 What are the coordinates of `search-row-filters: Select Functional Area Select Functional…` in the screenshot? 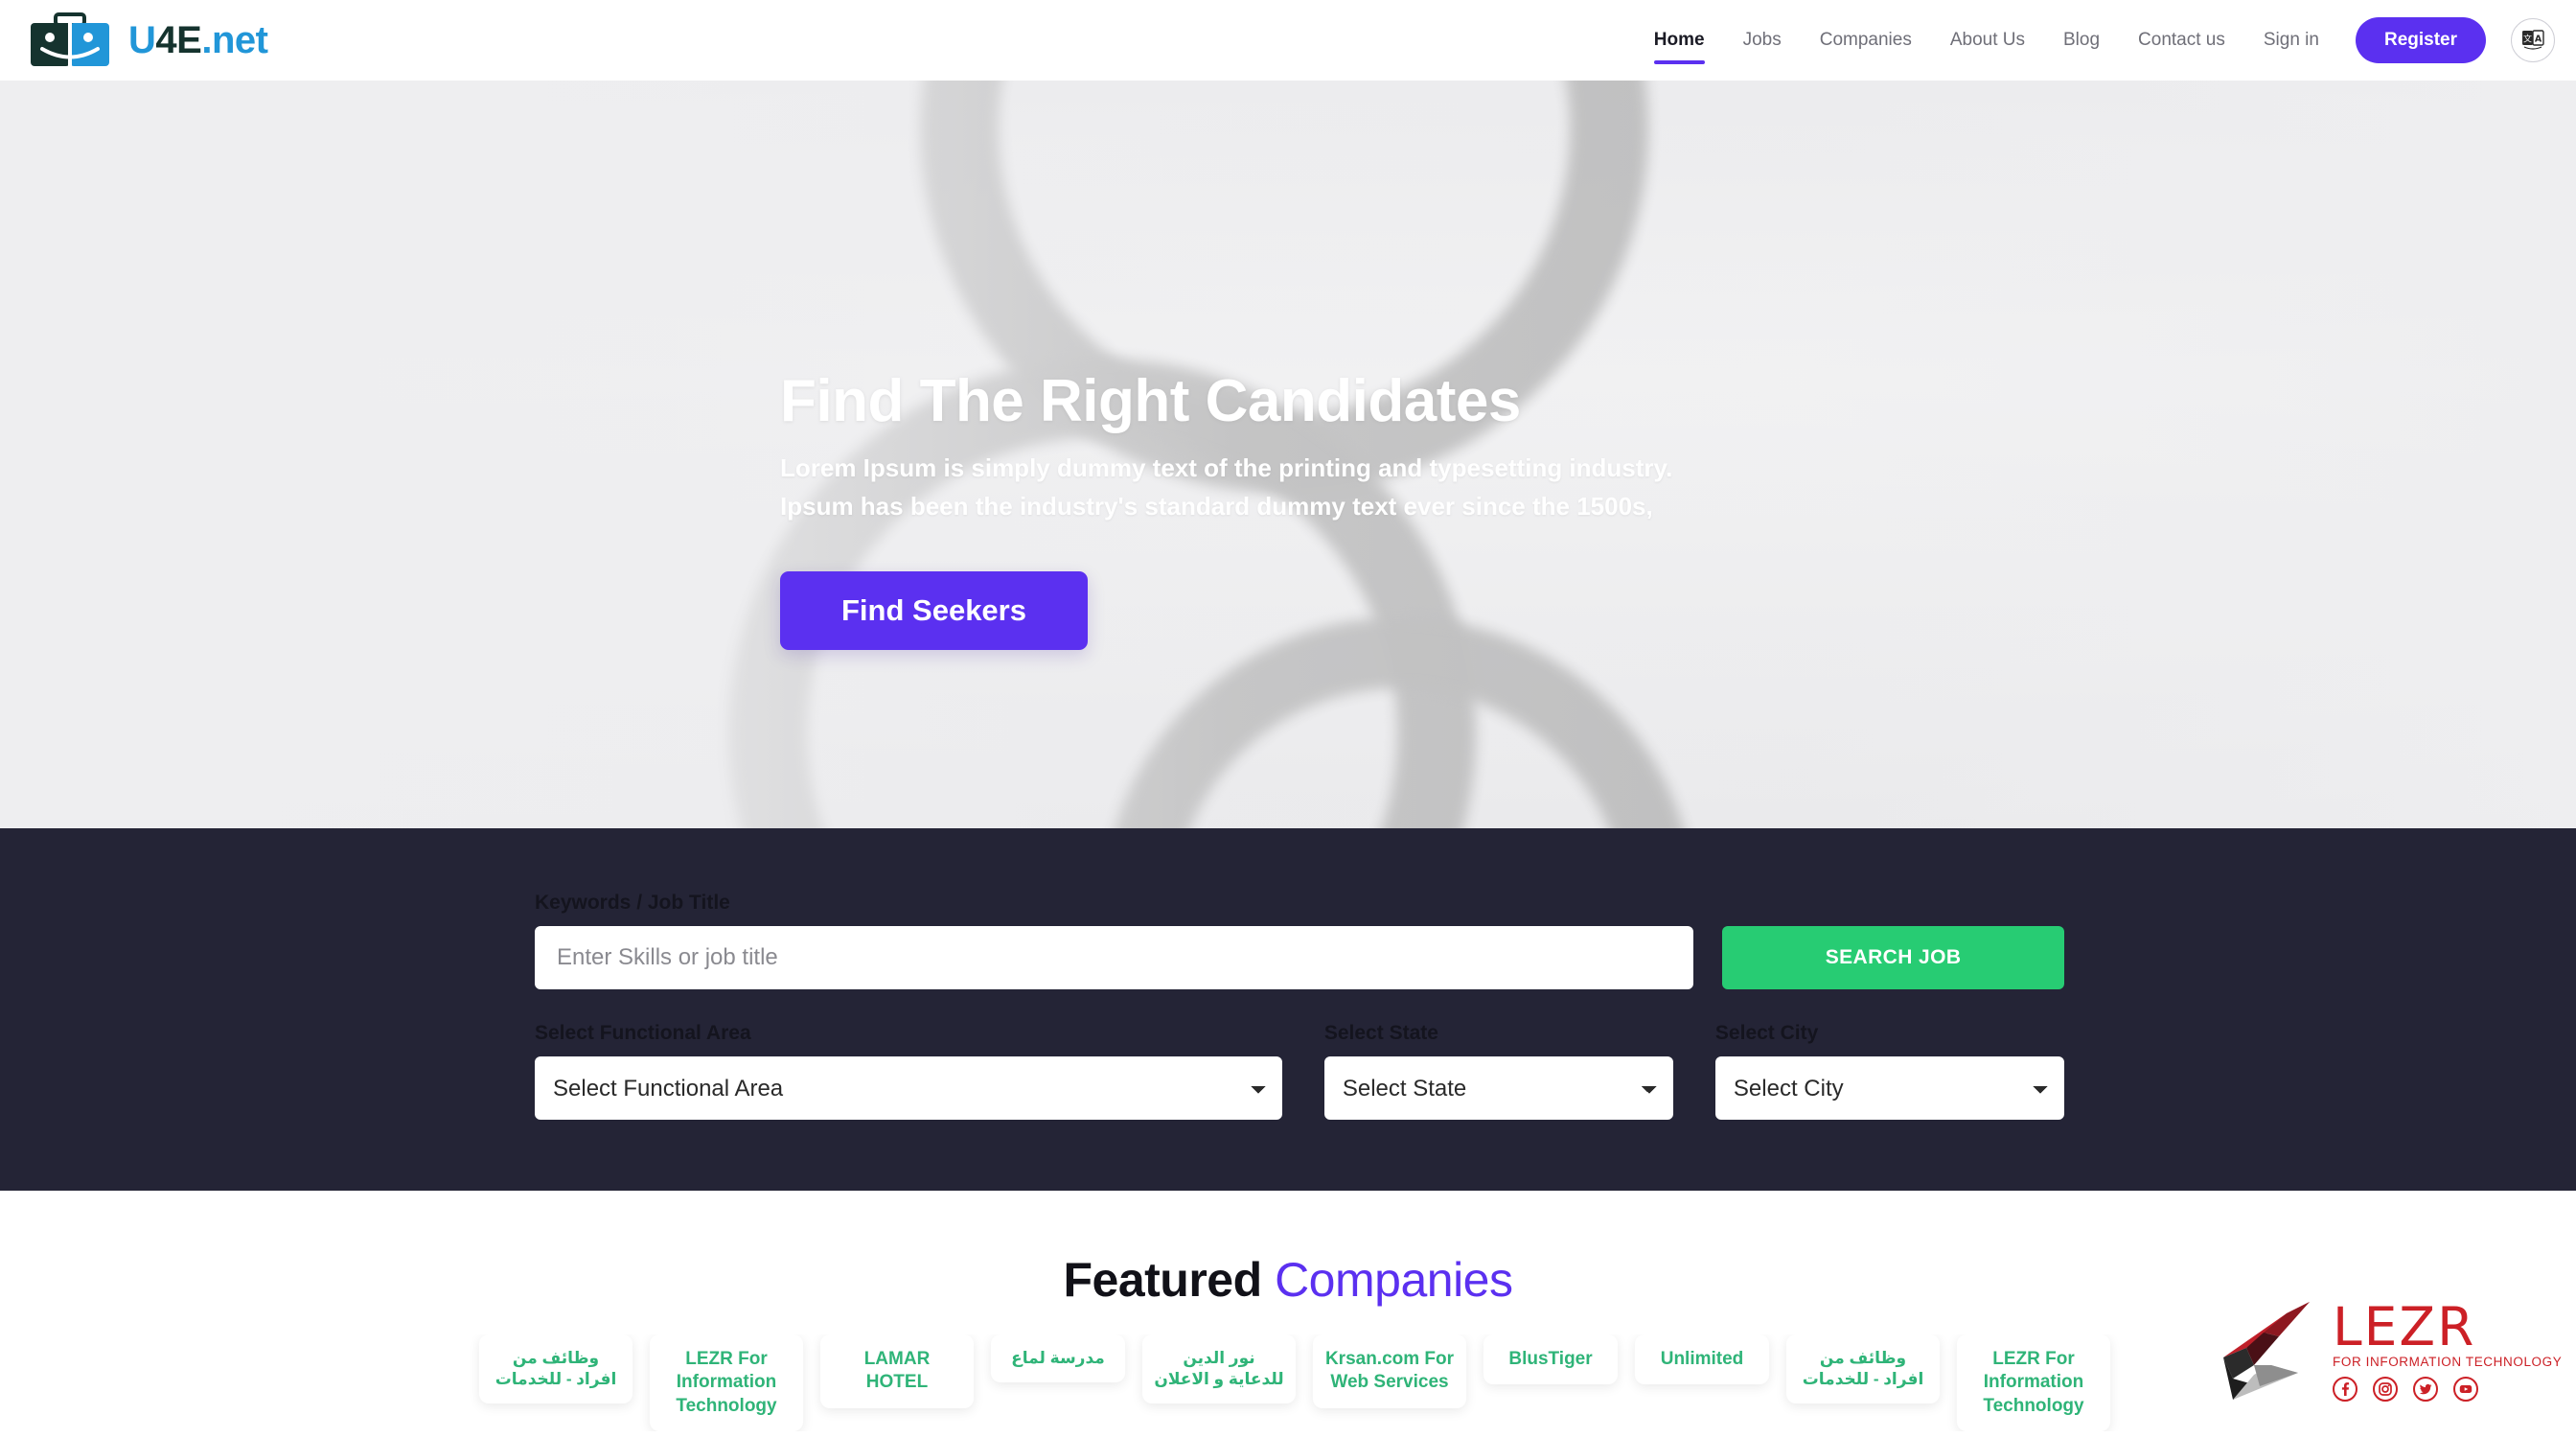 It's located at (1299, 1071).